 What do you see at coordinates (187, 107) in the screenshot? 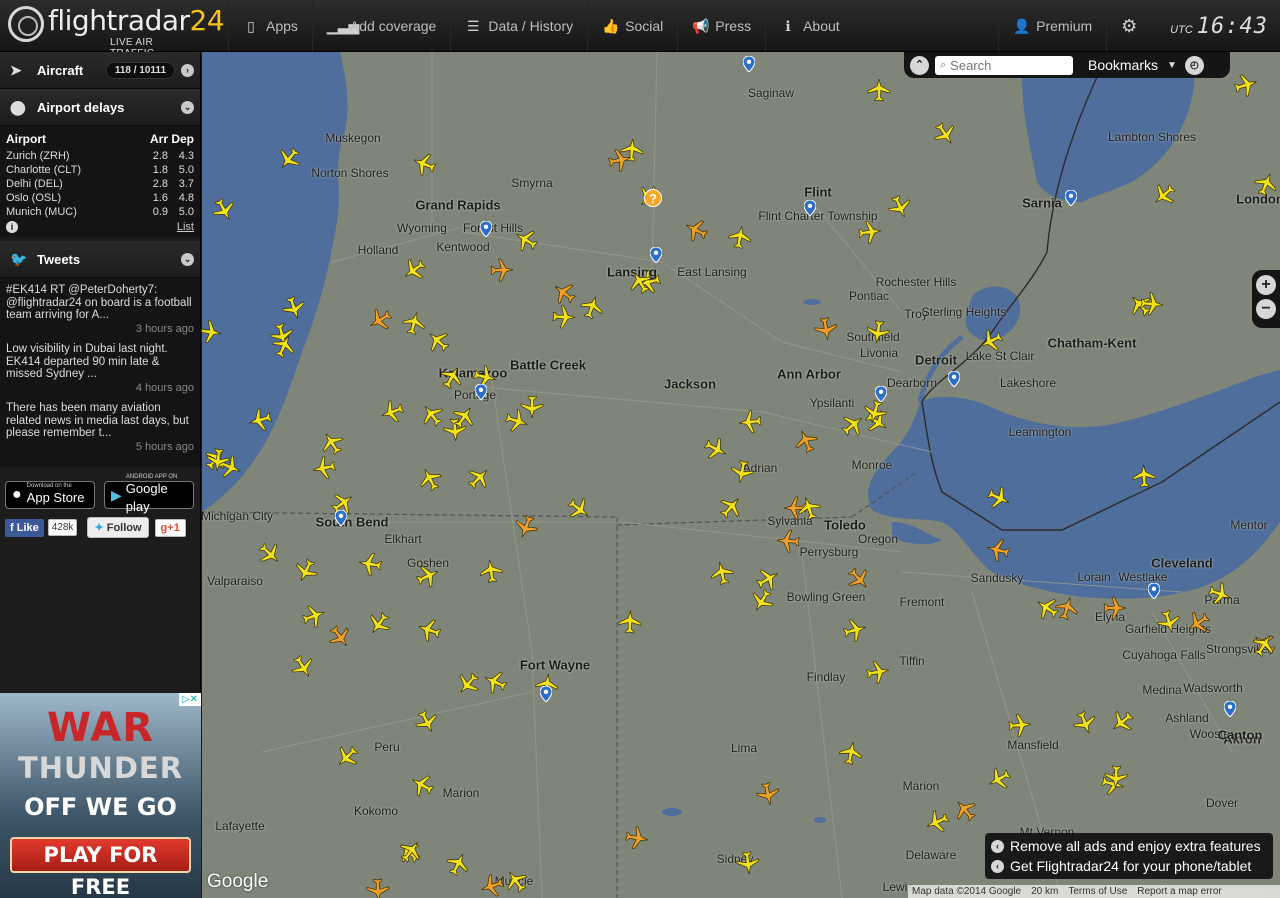
I see `chevron-down-icon: ⌄` at bounding box center [187, 107].